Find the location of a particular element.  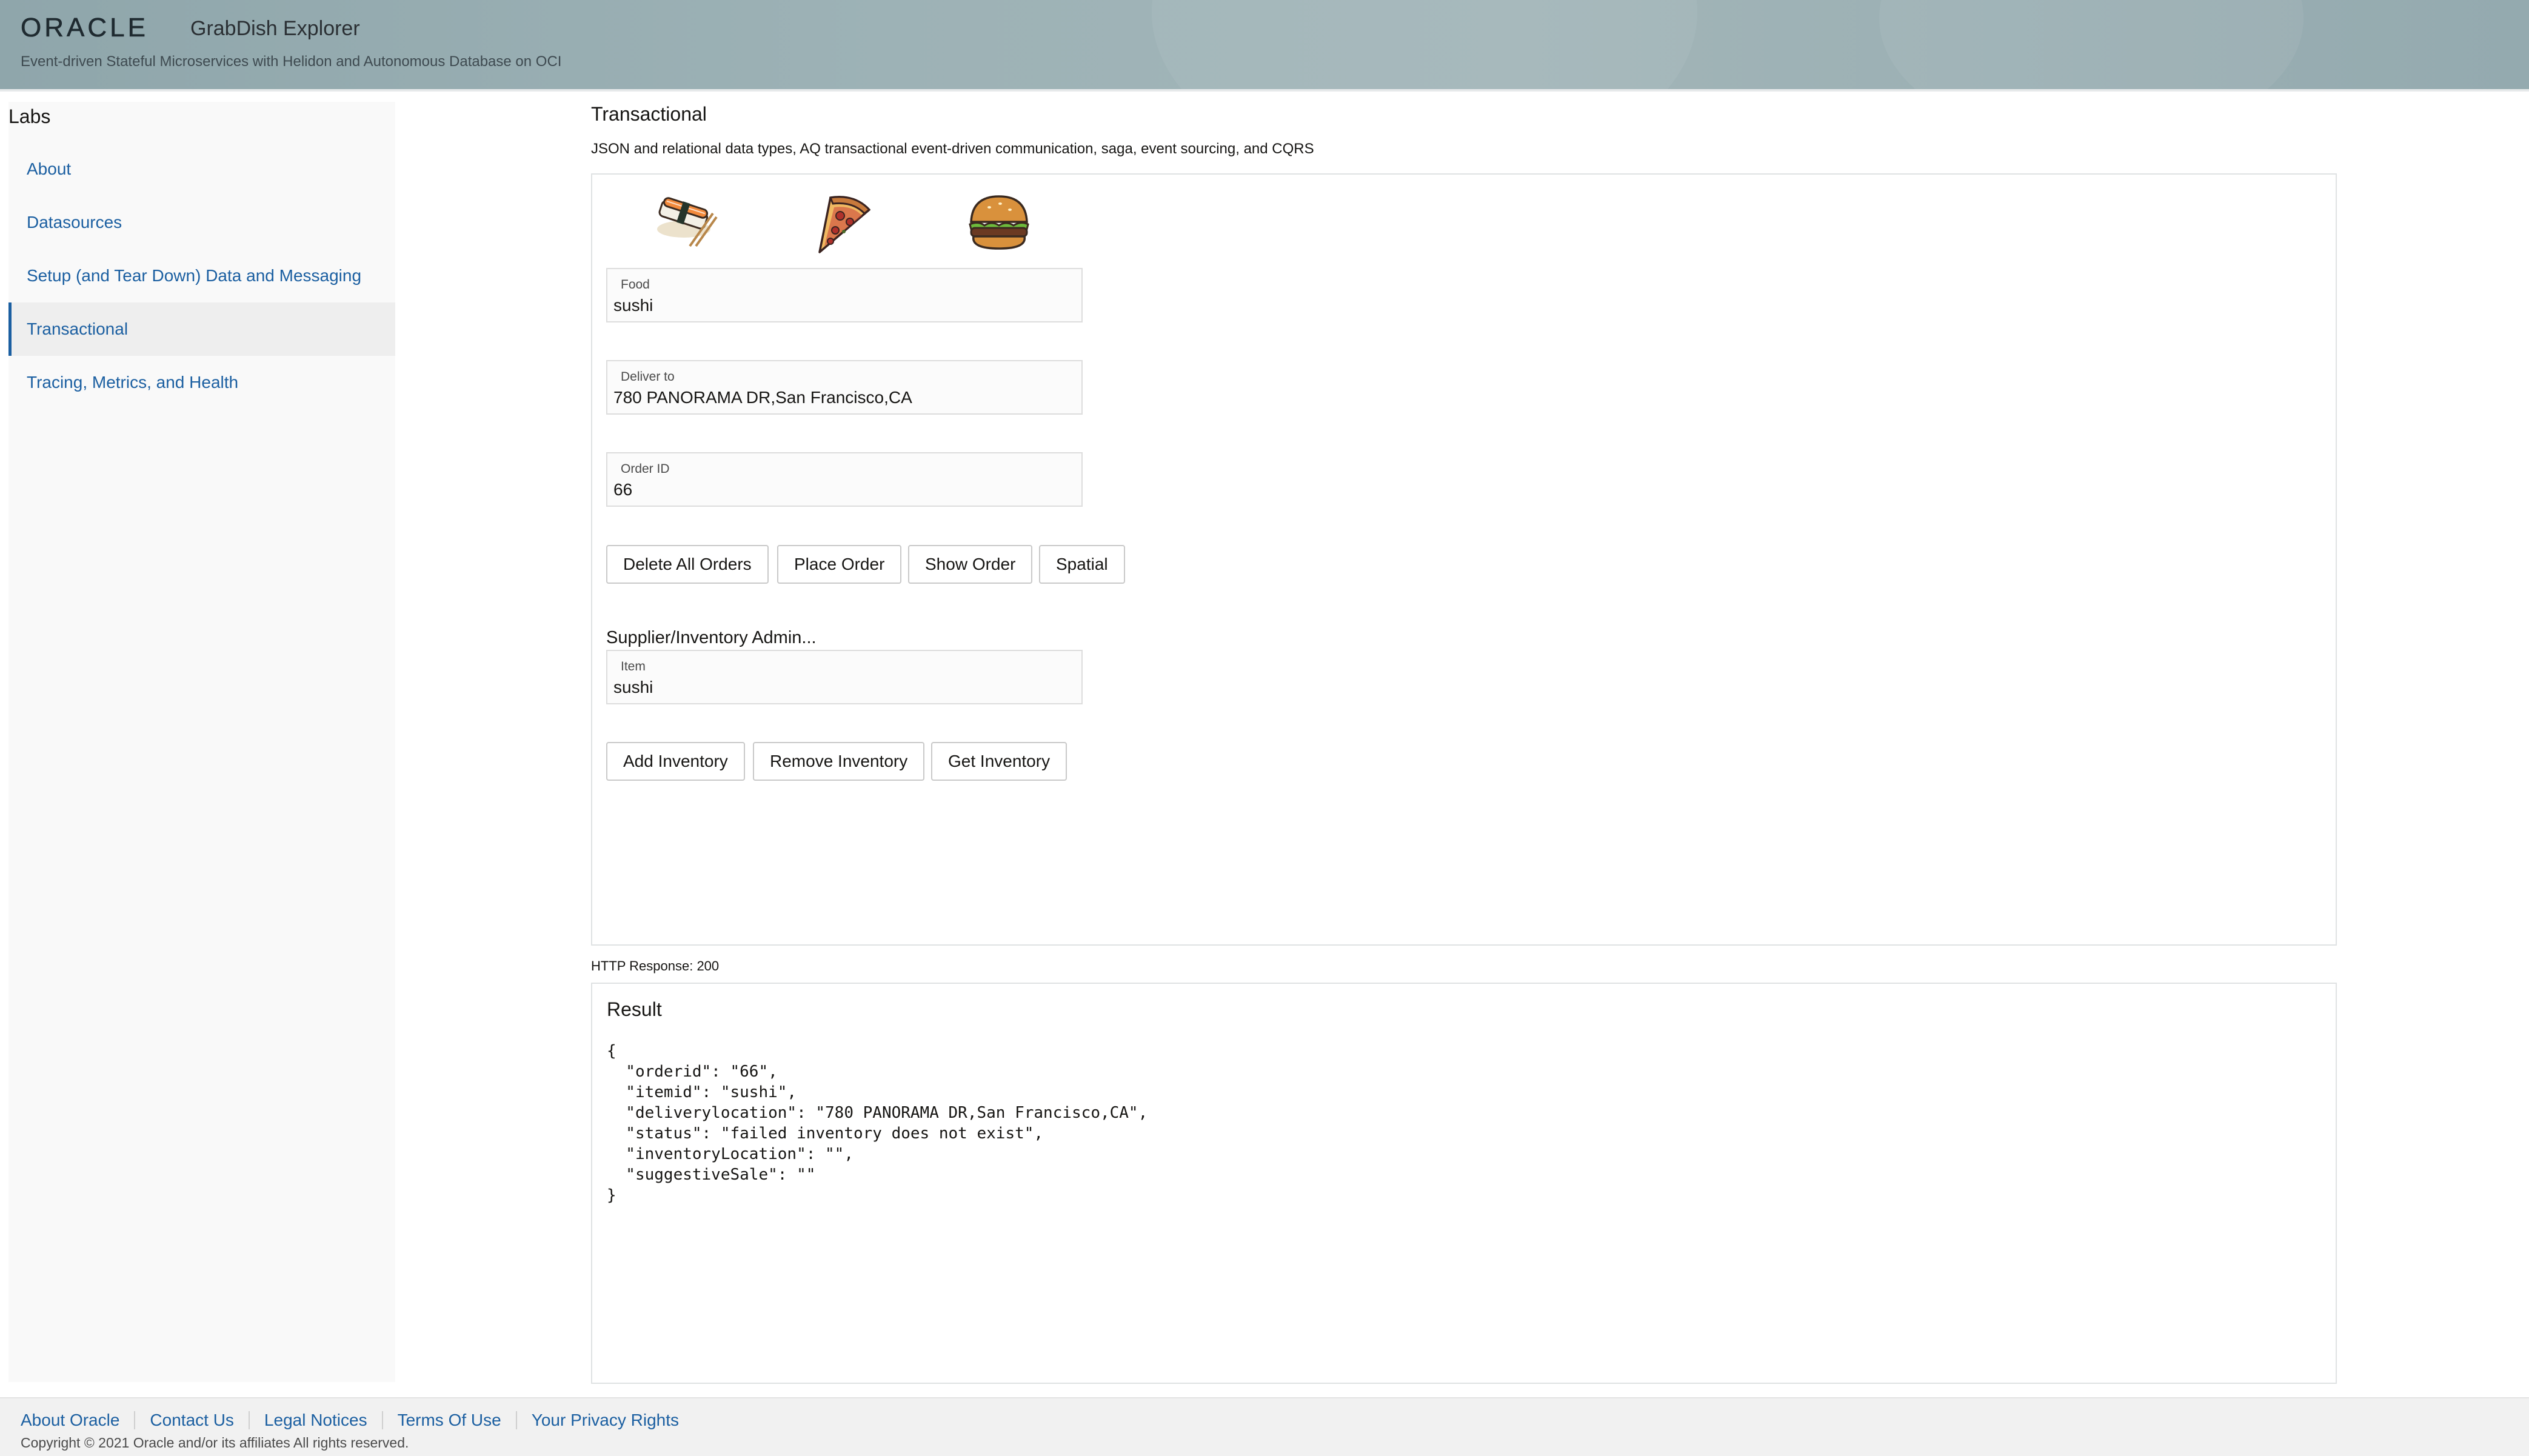

food-field-label: Food is located at coordinates (635, 285).